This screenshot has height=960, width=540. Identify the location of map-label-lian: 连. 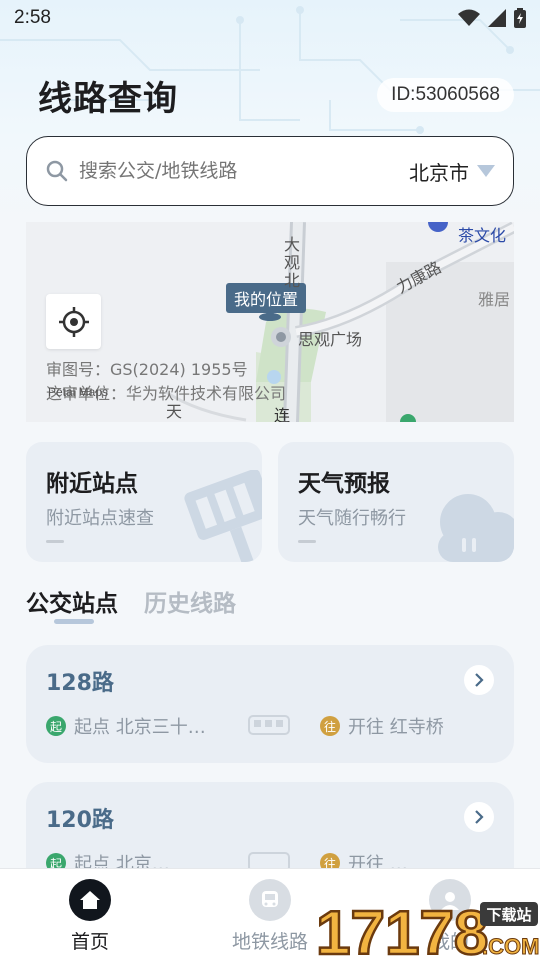
(282, 414).